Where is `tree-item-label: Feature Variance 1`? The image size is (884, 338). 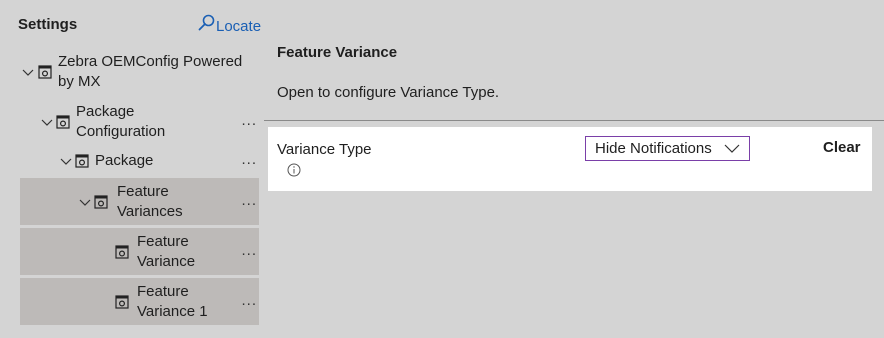
tree-item-label: Feature Variance 1 is located at coordinates (172, 301).